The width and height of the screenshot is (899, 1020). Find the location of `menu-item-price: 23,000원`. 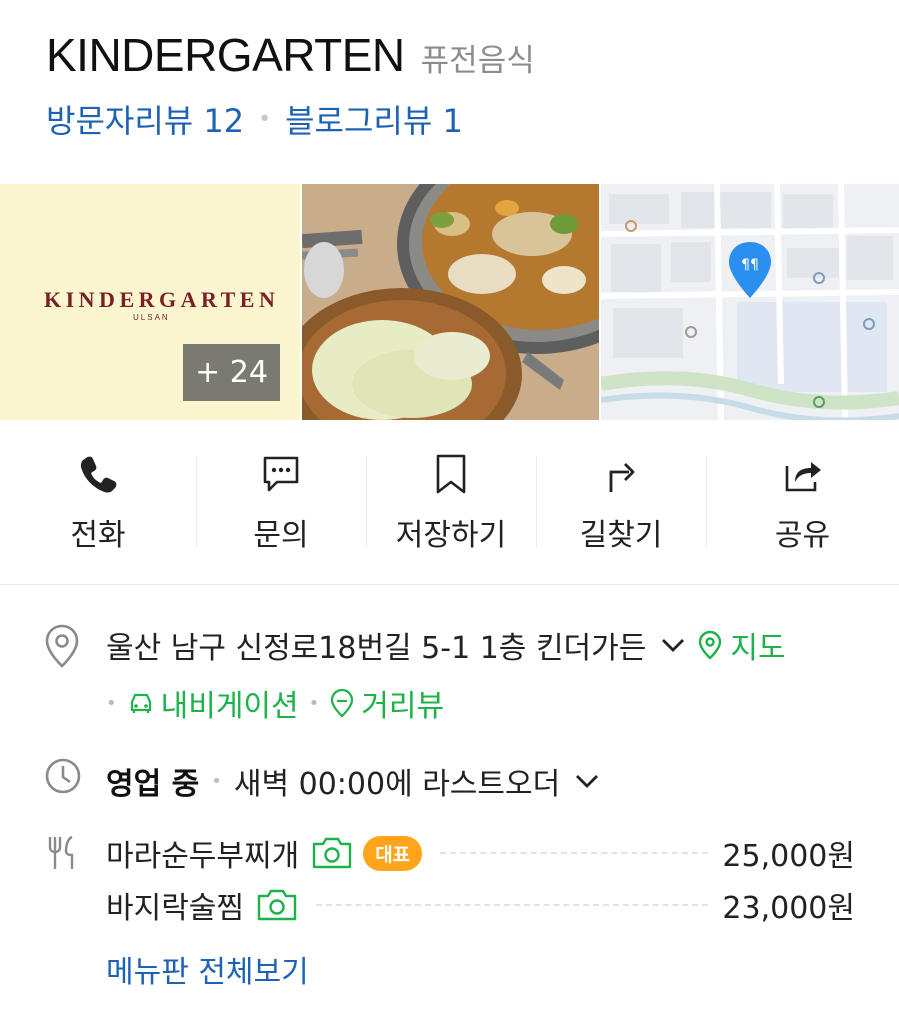

menu-item-price: 23,000원 is located at coordinates (788, 908).